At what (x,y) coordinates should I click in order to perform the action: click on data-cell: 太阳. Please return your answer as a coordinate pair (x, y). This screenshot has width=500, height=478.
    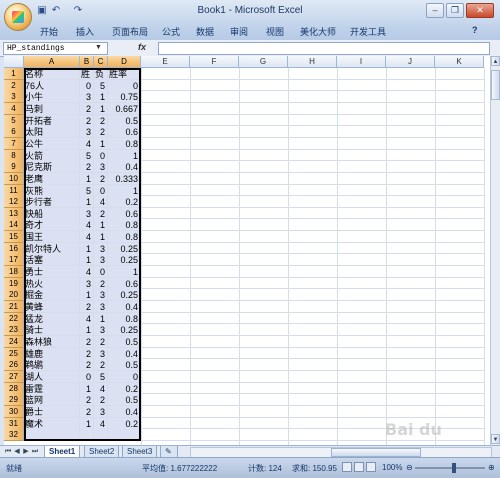
    Looking at the image, I should click on (52, 132).